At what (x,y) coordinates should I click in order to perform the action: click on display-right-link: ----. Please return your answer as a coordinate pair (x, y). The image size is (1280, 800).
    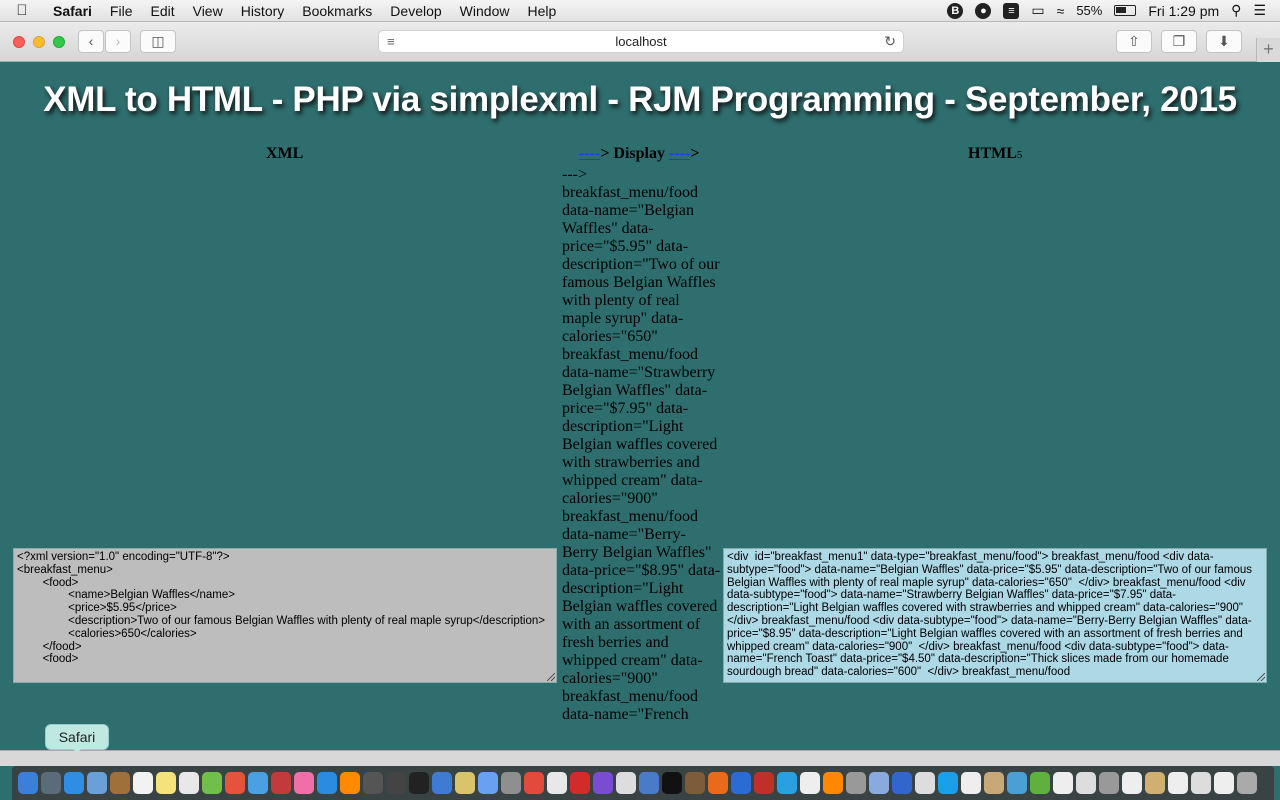
    Looking at the image, I should click on (679, 153).